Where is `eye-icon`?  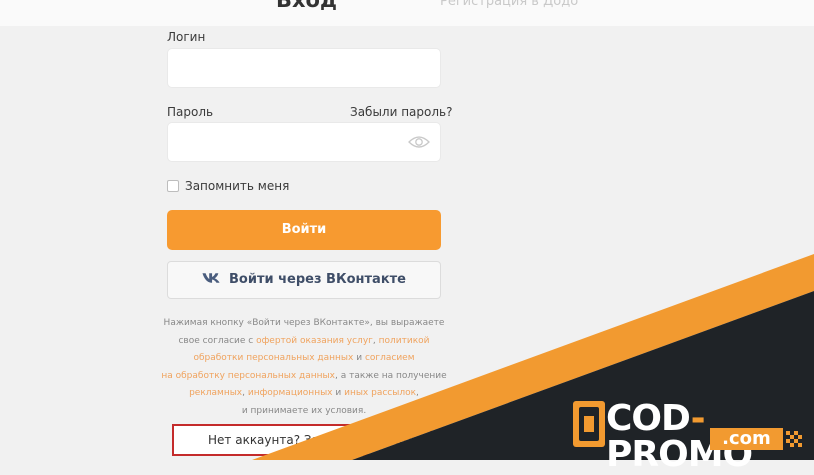
eye-icon is located at coordinates (419, 142).